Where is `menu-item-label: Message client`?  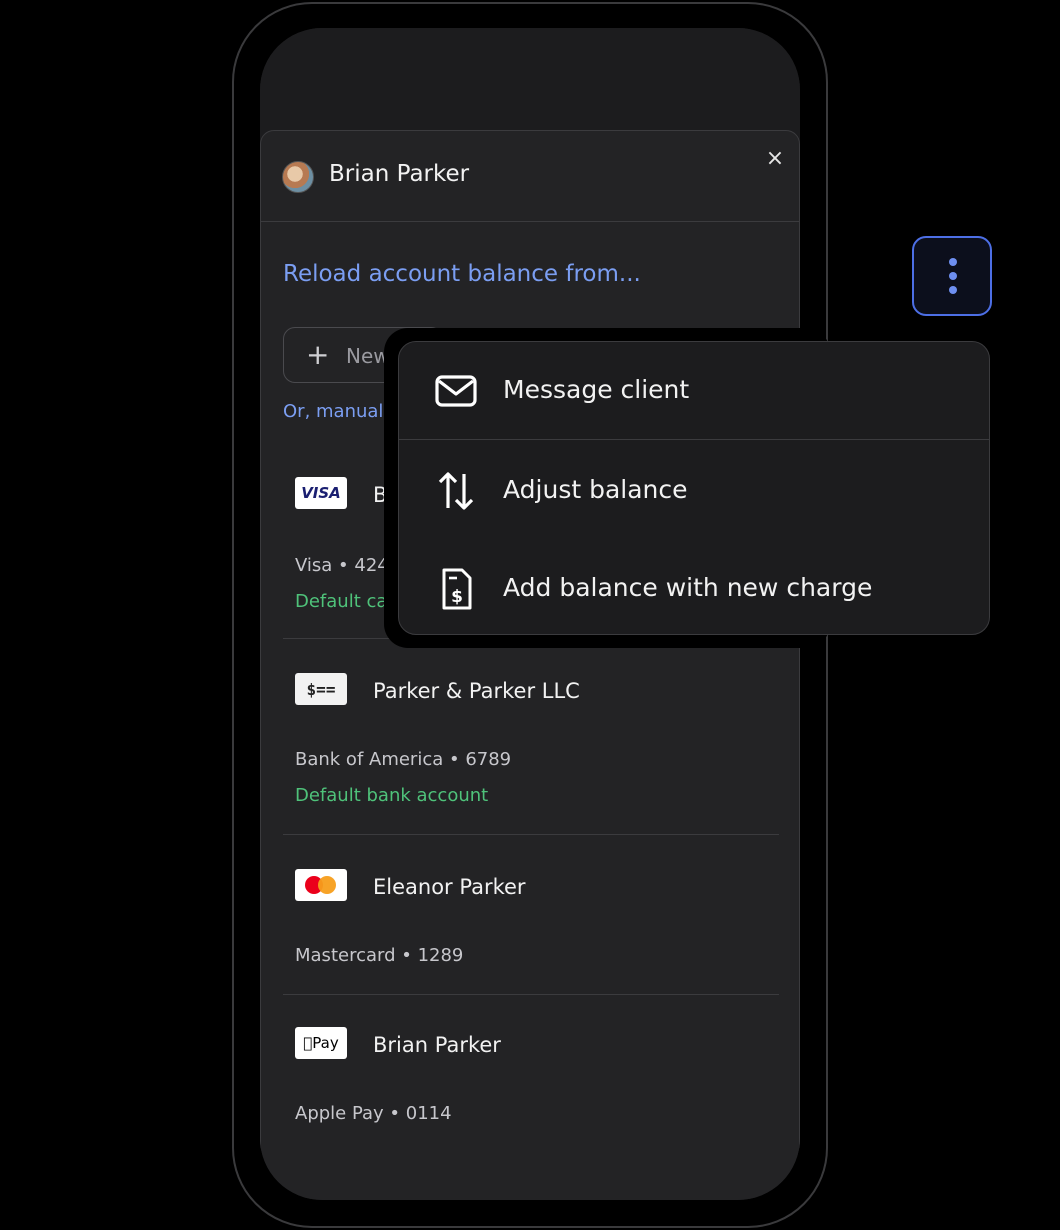
menu-item-label: Message client is located at coordinates (596, 389).